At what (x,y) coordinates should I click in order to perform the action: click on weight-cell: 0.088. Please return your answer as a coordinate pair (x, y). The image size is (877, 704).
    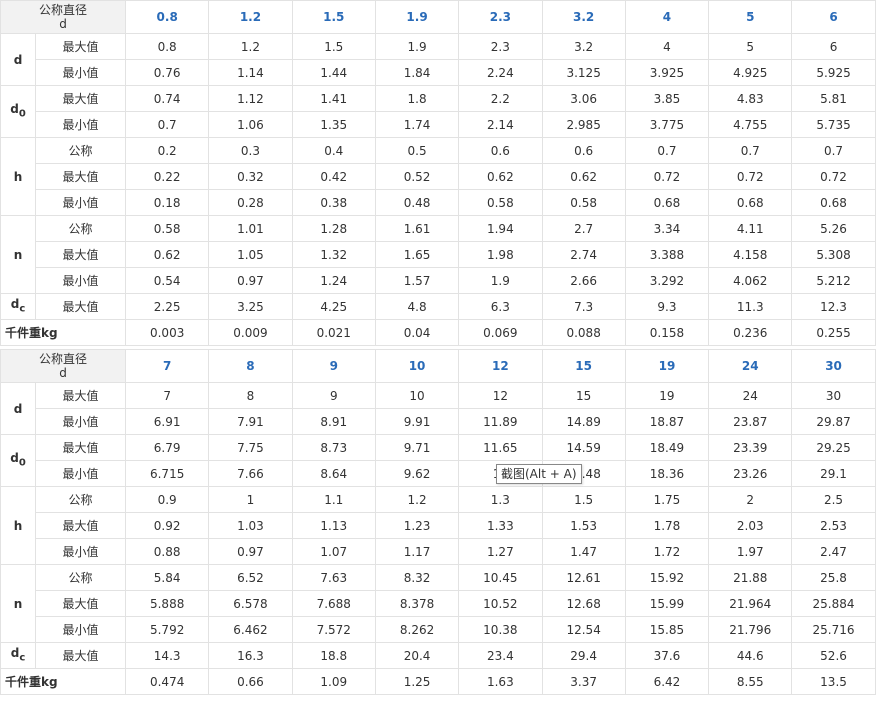
    Looking at the image, I should click on (583, 332).